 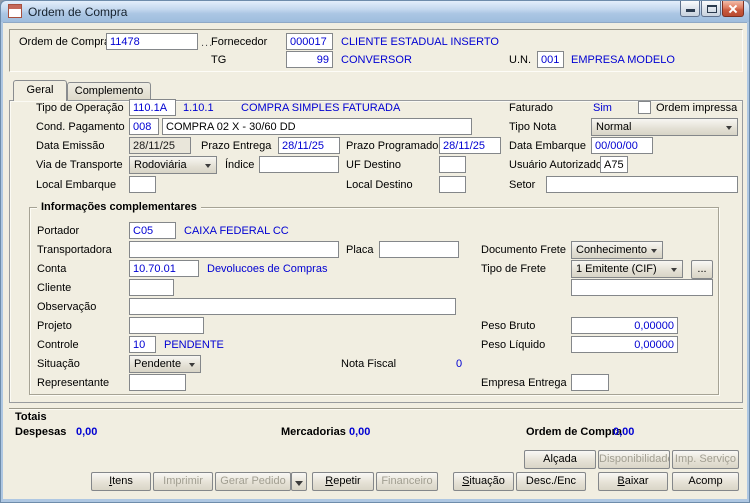 What do you see at coordinates (550, 59) in the screenshot?
I see `un-input` at bounding box center [550, 59].